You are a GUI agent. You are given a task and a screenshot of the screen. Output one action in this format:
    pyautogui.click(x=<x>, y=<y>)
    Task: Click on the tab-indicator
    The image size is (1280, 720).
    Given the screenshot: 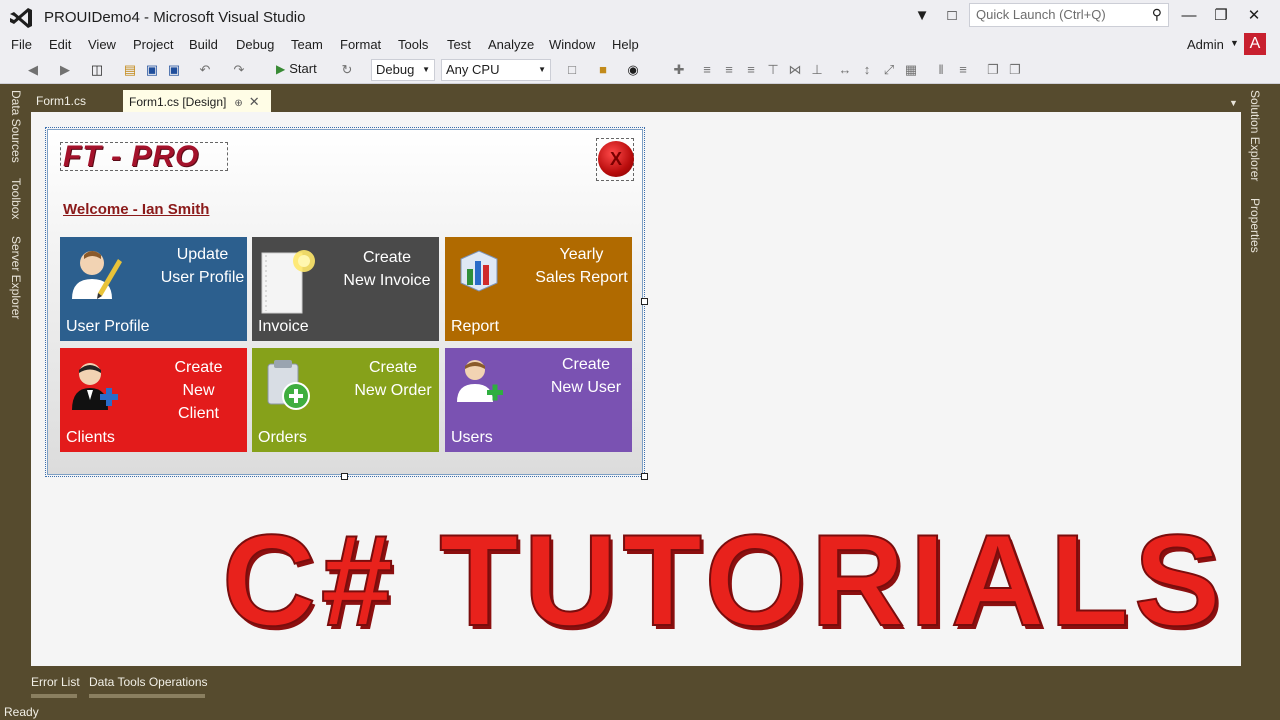 What is the action you would take?
    pyautogui.click(x=54, y=696)
    